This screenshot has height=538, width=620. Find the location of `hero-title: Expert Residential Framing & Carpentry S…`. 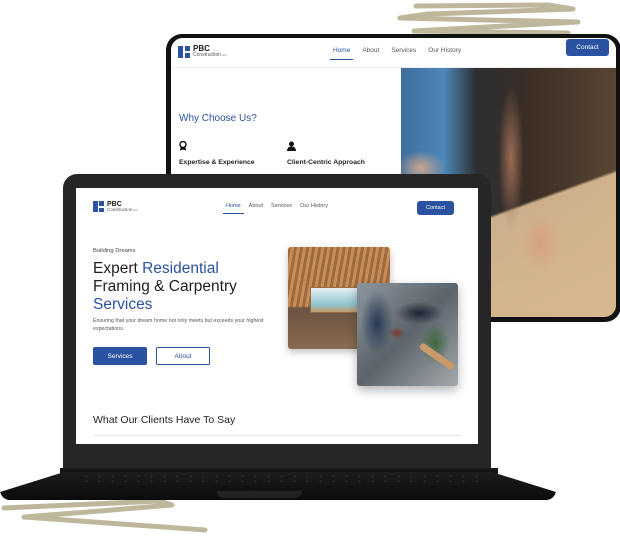

hero-title: Expert Residential Framing & Carpentry S… is located at coordinates (188, 287).